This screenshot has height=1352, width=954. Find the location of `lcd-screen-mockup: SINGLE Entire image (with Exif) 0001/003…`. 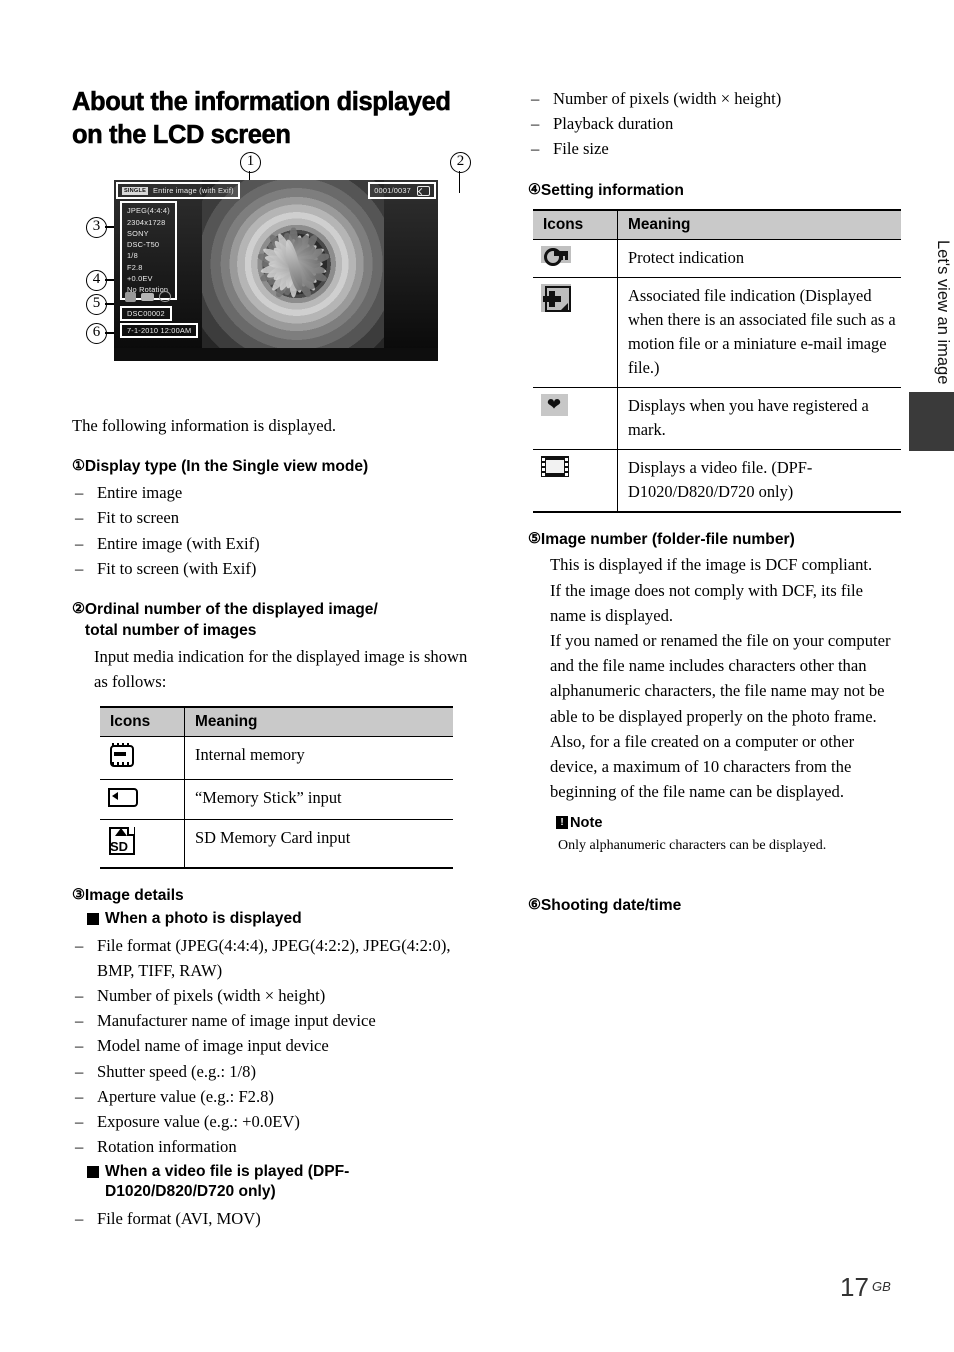

lcd-screen-mockup: SINGLE Entire image (with Exif) 0001/003… is located at coordinates (276, 271).